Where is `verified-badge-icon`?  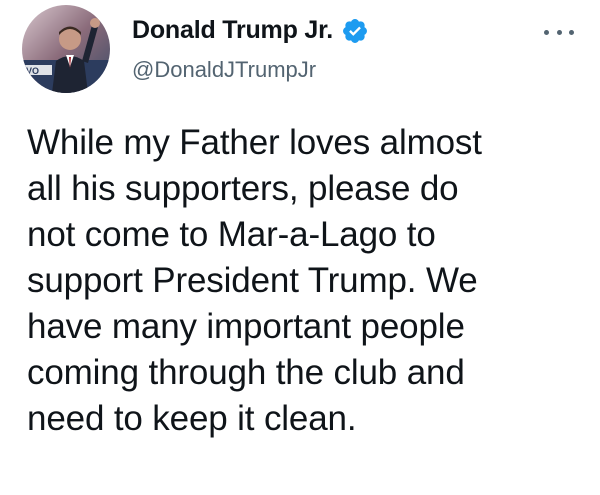
verified-badge-icon is located at coordinates (355, 31).